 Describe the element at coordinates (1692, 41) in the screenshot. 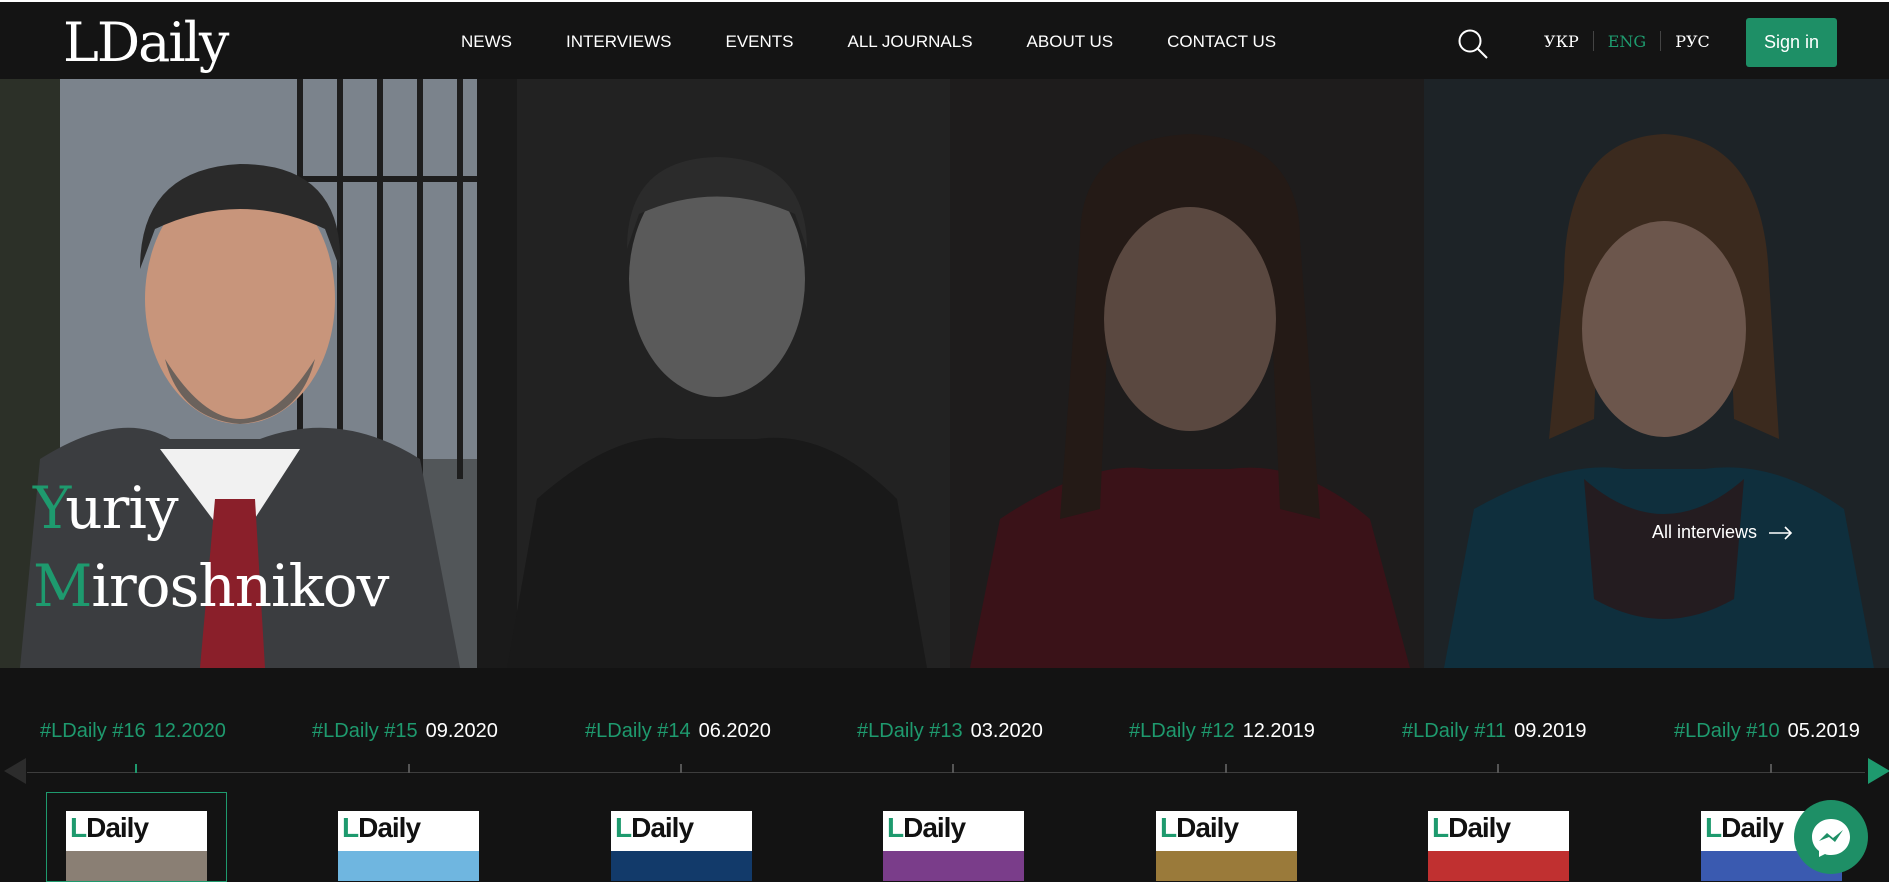

I see `lang-rus: РУС` at that location.